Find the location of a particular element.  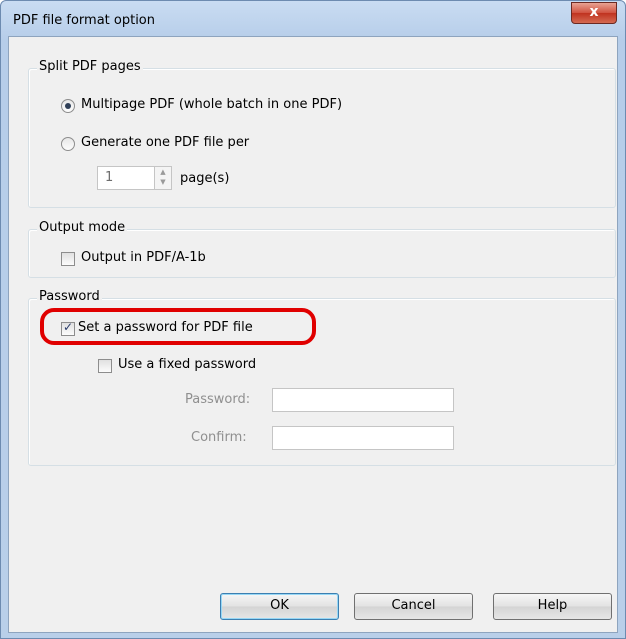

cancel-button: Cancel is located at coordinates (413, 606).